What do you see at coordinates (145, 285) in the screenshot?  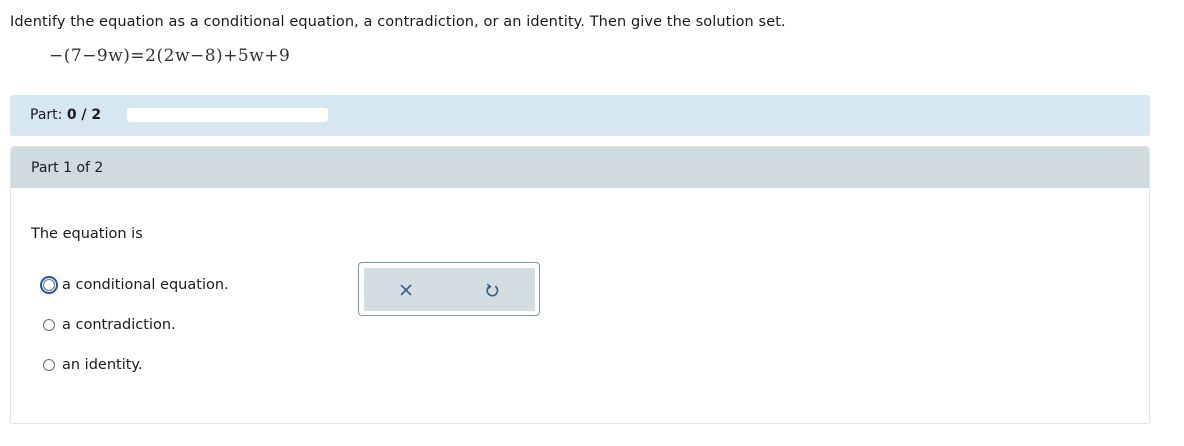 I see `option-label: a conditional equation.` at bounding box center [145, 285].